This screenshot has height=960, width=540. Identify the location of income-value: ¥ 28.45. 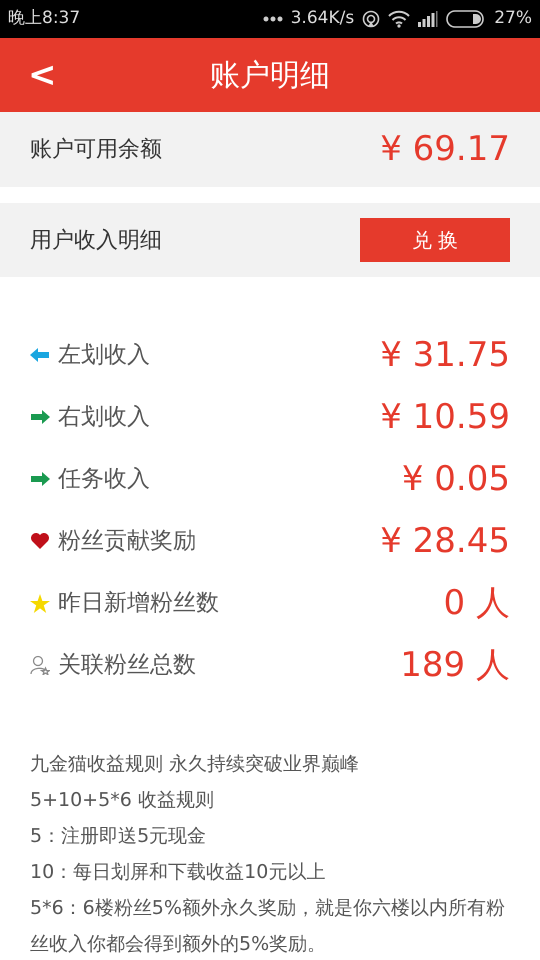
(445, 541).